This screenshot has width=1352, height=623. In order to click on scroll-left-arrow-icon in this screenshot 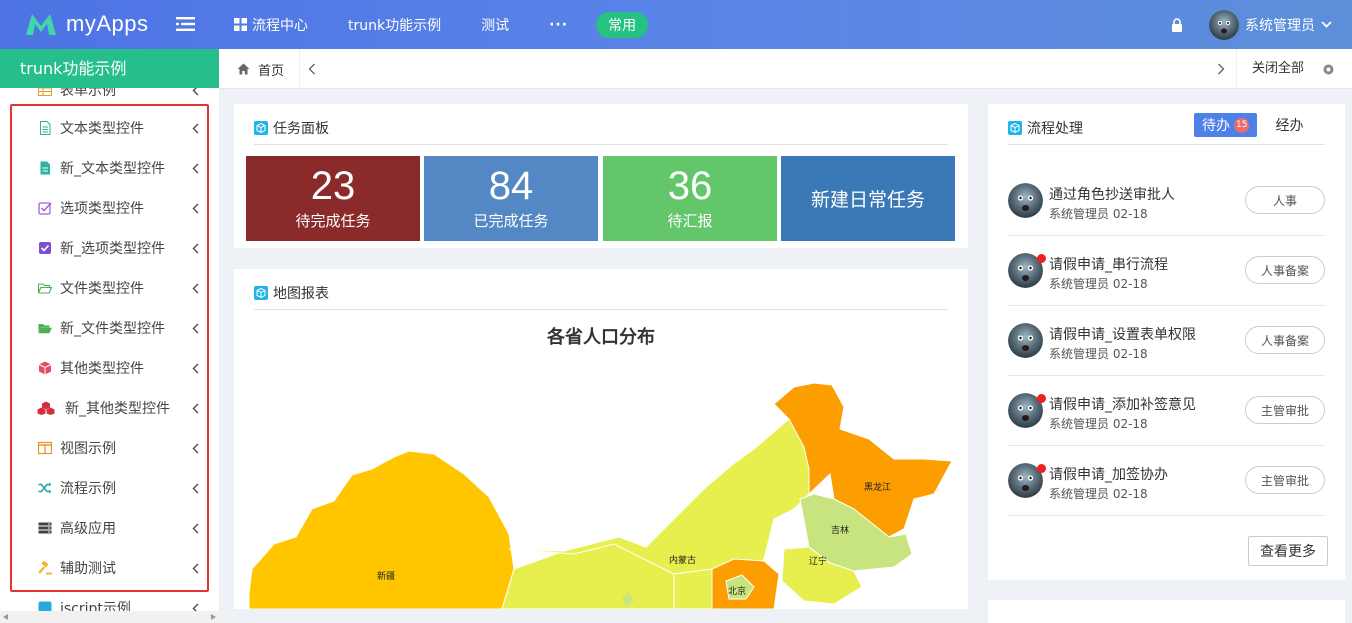, I will do `click(5, 617)`.